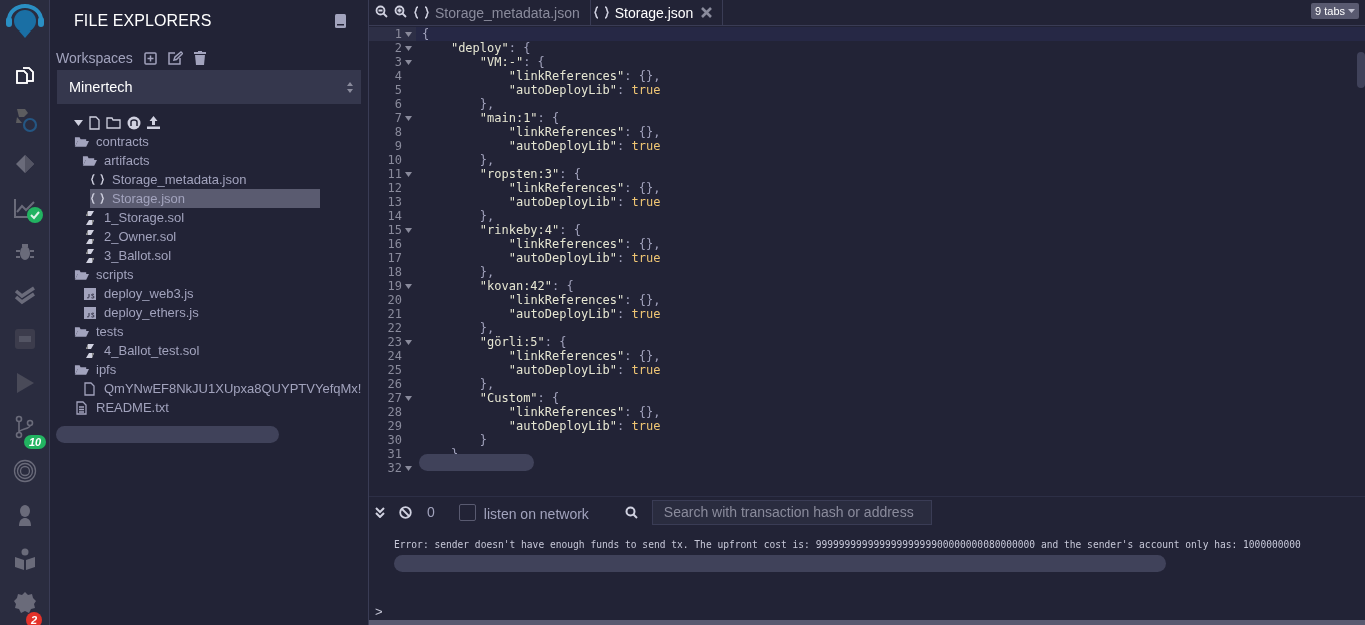 The image size is (1365, 625). What do you see at coordinates (151, 312) in the screenshot?
I see `file-name: deploy_ethers.js` at bounding box center [151, 312].